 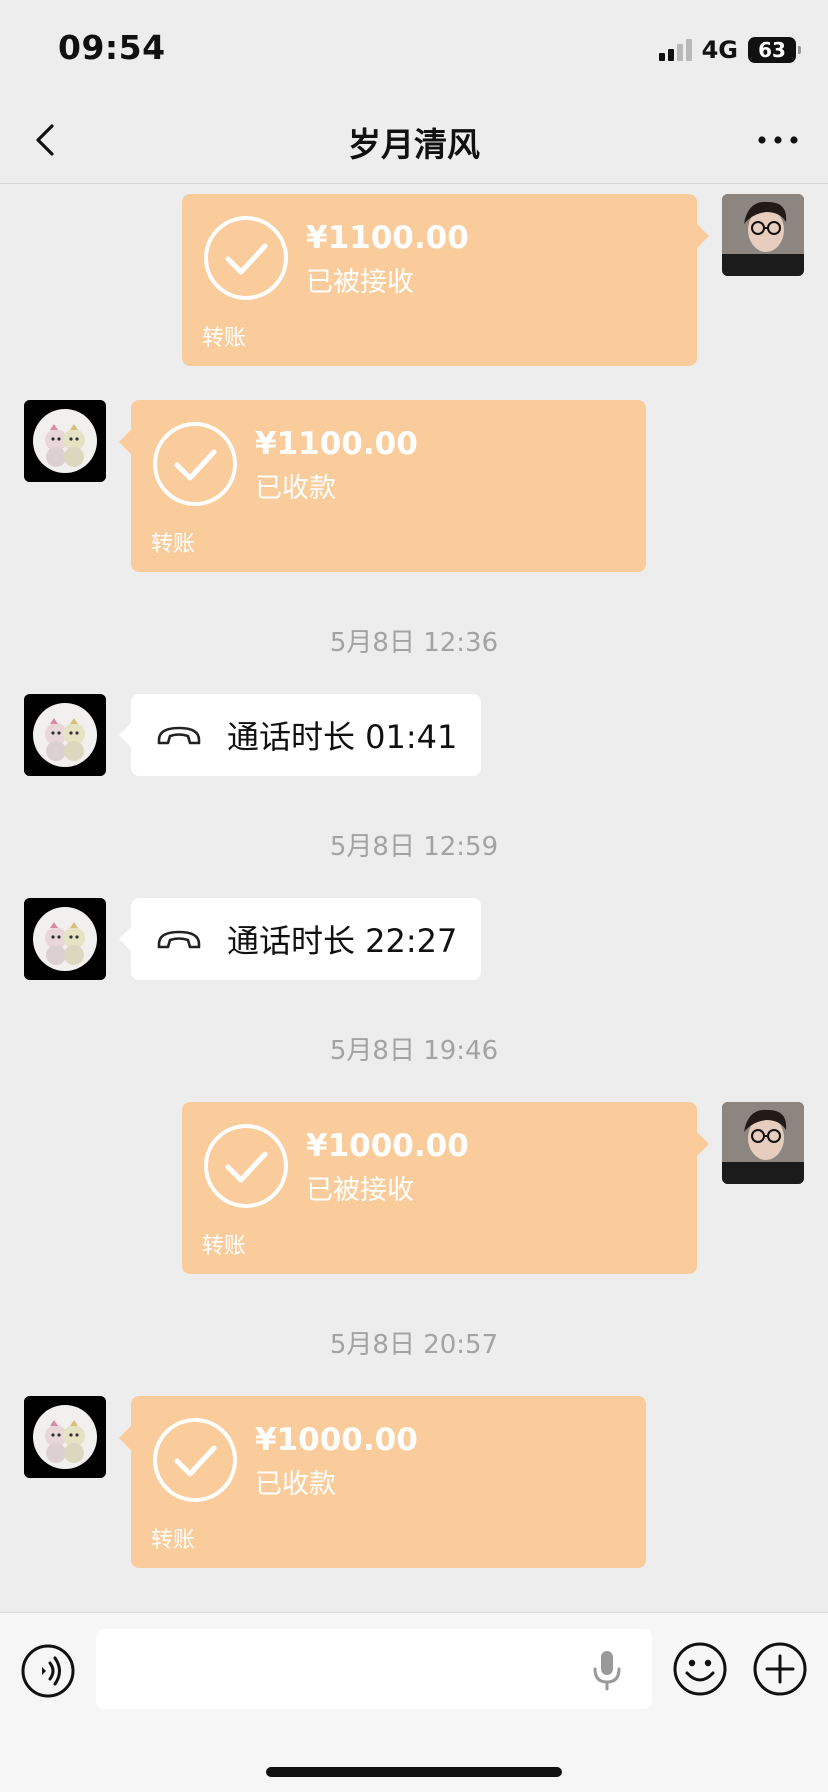 I want to click on timestamp: 5月8日 12:59, so click(x=414, y=847).